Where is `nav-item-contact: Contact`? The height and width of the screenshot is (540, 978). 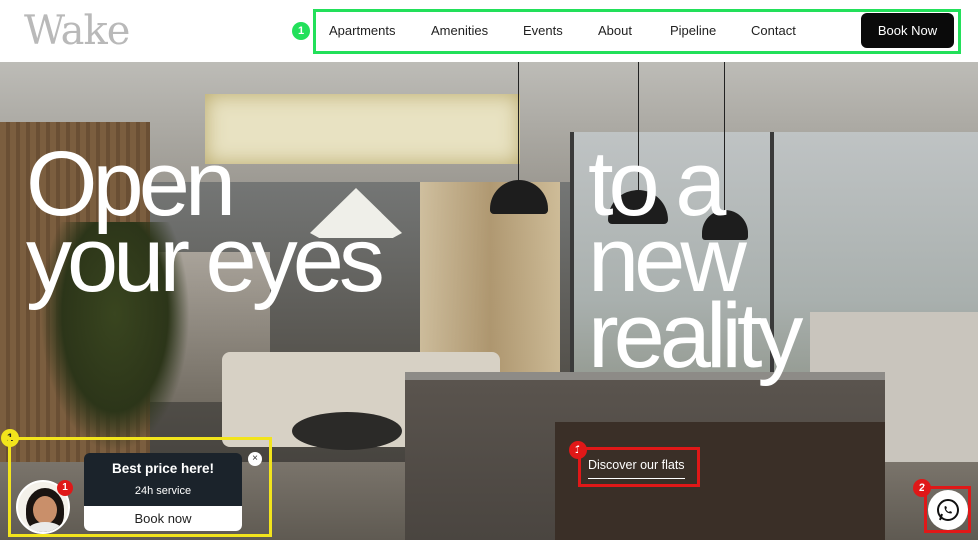 nav-item-contact: Contact is located at coordinates (773, 30).